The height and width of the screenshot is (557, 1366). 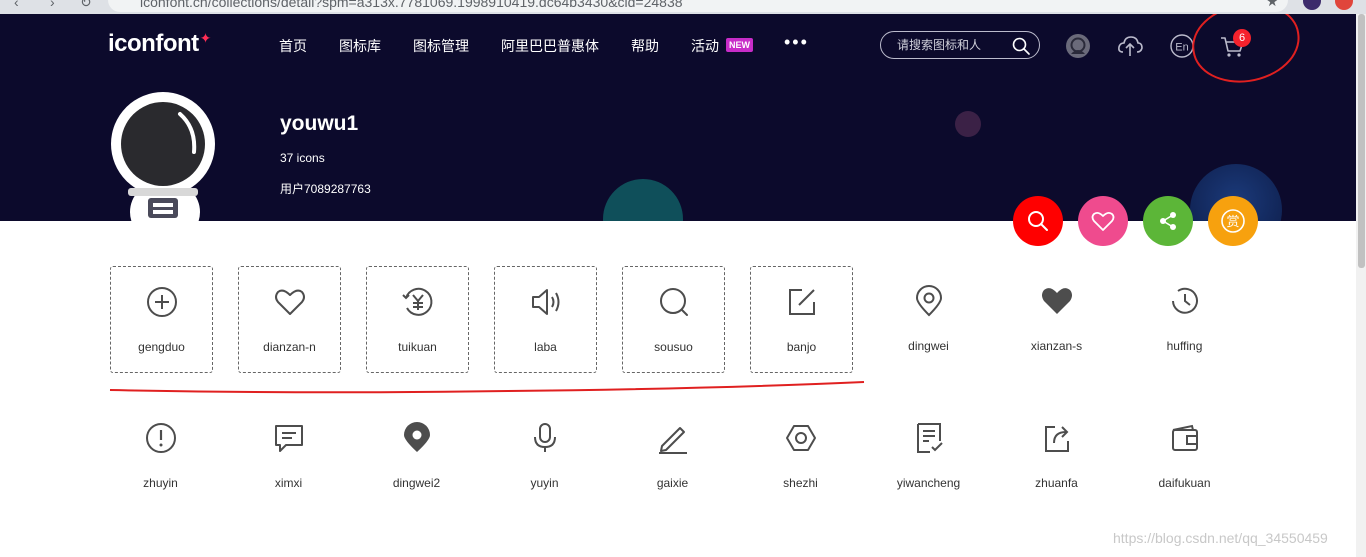 What do you see at coordinates (417, 347) in the screenshot?
I see `icon-name-label: tuikuan` at bounding box center [417, 347].